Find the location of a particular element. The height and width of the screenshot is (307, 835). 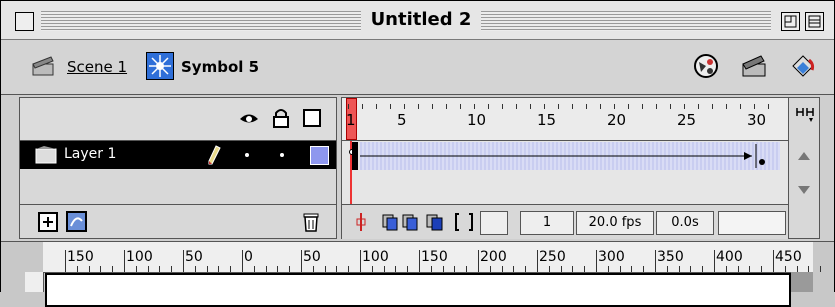

close-box is located at coordinates (24, 21).